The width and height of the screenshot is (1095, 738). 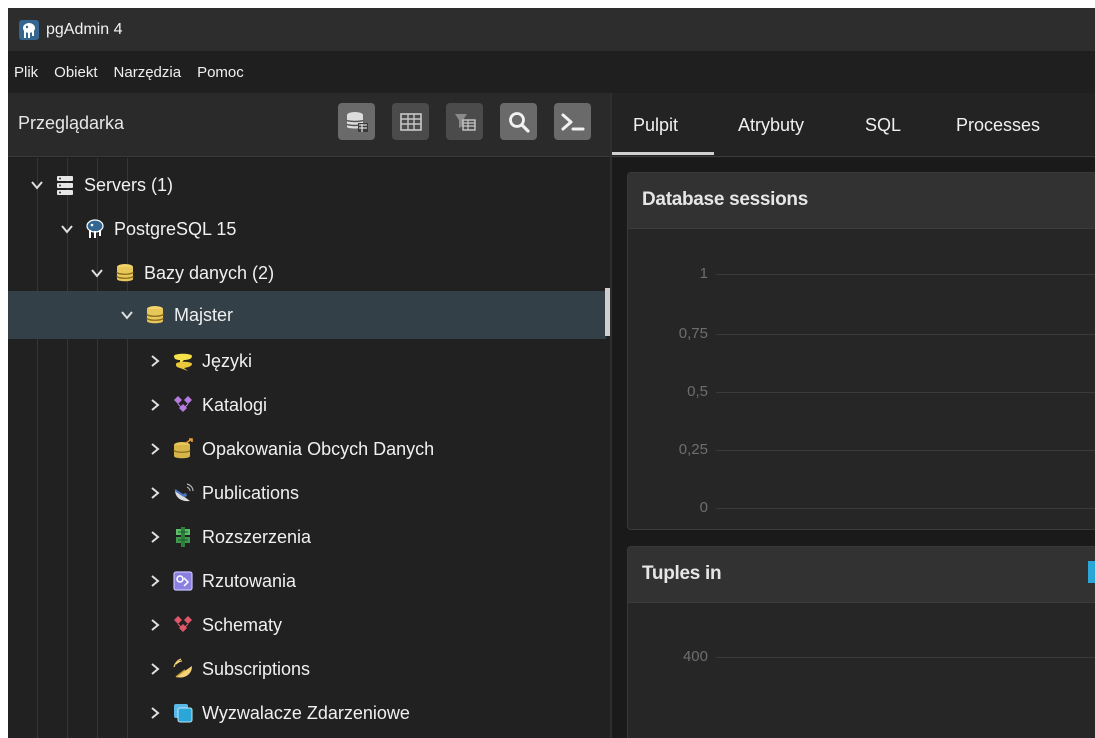 I want to click on tab-sql: SQL, so click(x=883, y=125).